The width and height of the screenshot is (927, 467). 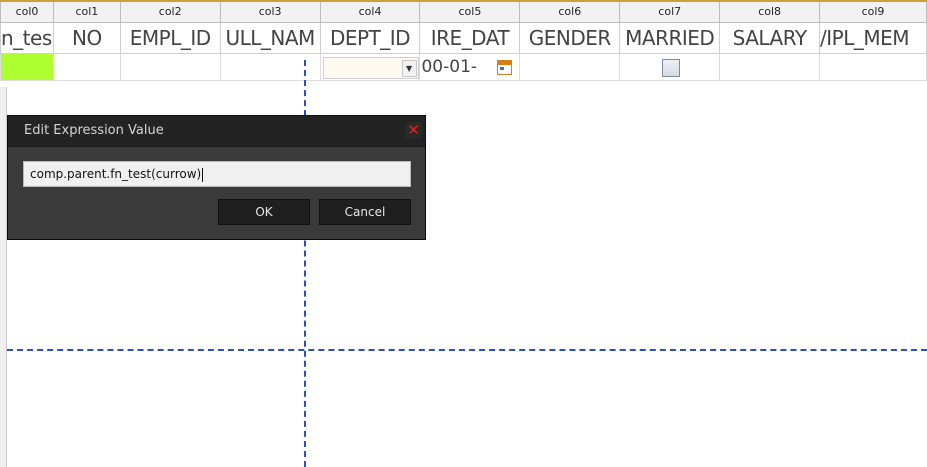 What do you see at coordinates (203, 174) in the screenshot?
I see `text-caret` at bounding box center [203, 174].